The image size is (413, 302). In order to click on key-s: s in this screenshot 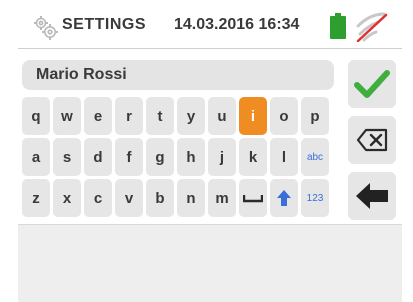, I will do `click(67, 157)`.